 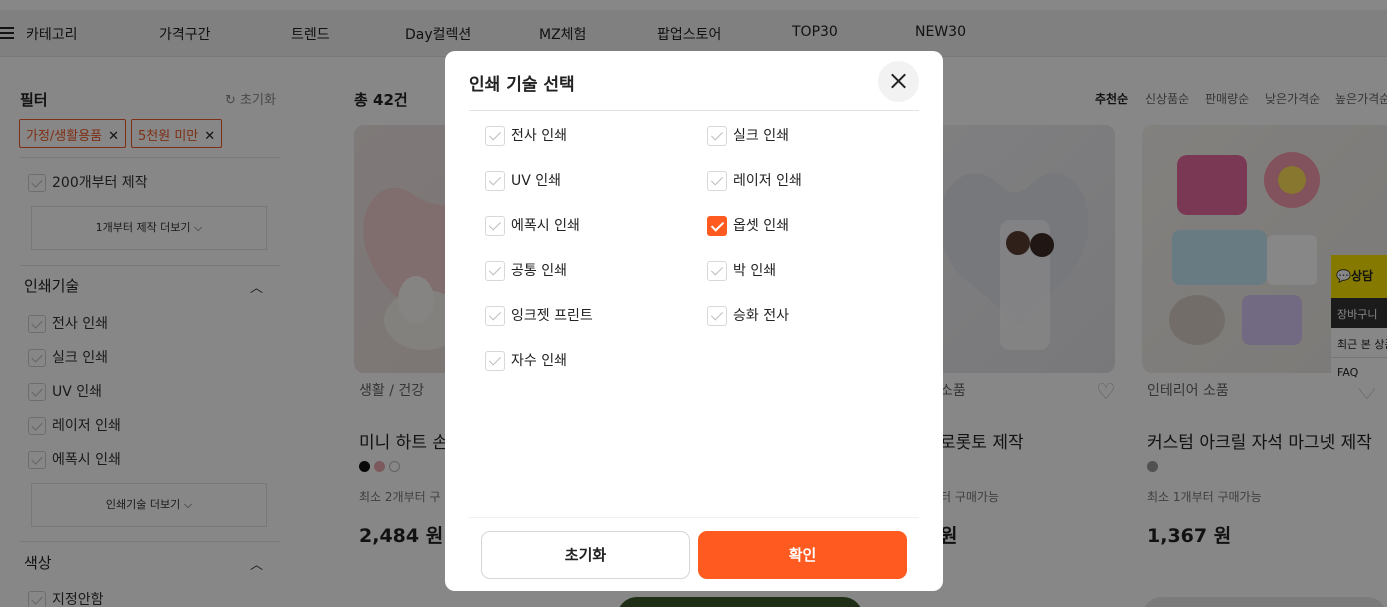 I want to click on print-option-item: 잉크젯 프린트, so click(x=539, y=316).